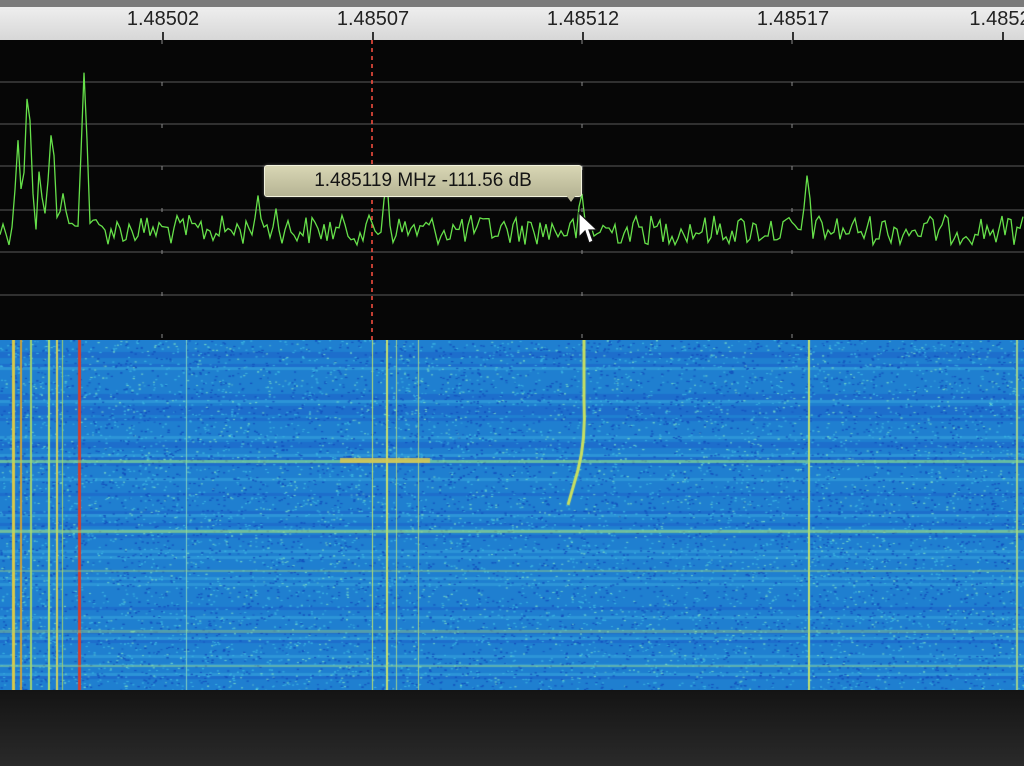 The width and height of the screenshot is (1024, 766). Describe the element at coordinates (373, 19) in the screenshot. I see `freq-tick-label: 1.48507` at that location.